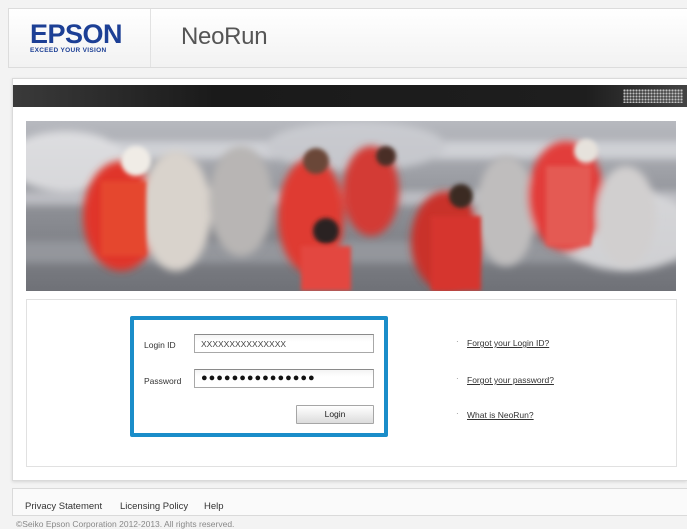  I want to click on login-id-input: XXXXXXXXXXXXXXX, so click(284, 343).